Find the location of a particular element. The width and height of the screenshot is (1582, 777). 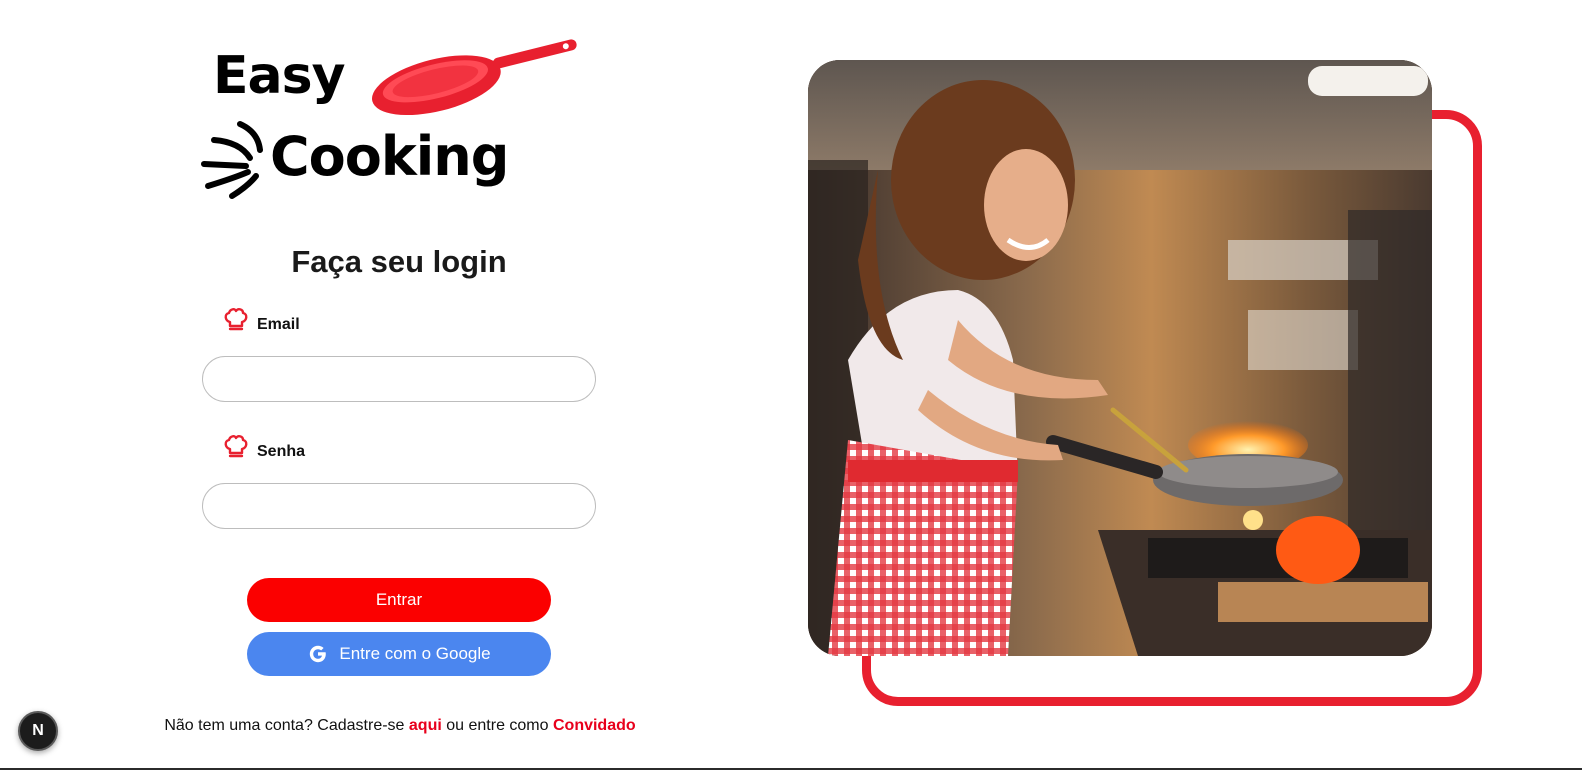

password-field is located at coordinates (399, 506).